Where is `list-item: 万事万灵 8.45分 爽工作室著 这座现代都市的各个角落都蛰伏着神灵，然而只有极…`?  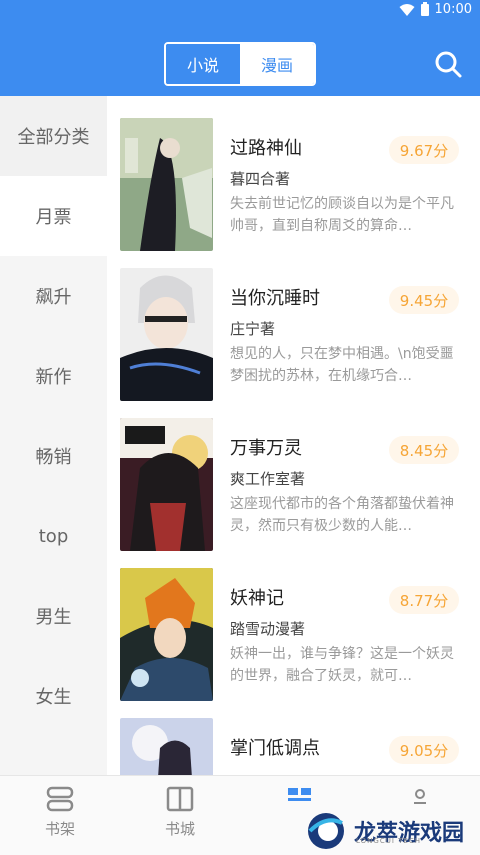
list-item: 万事万灵 8.45分 爽工作室著 这座现代都市的各个角落都蛰伏着神灵，然而只有极… is located at coordinates (293, 473).